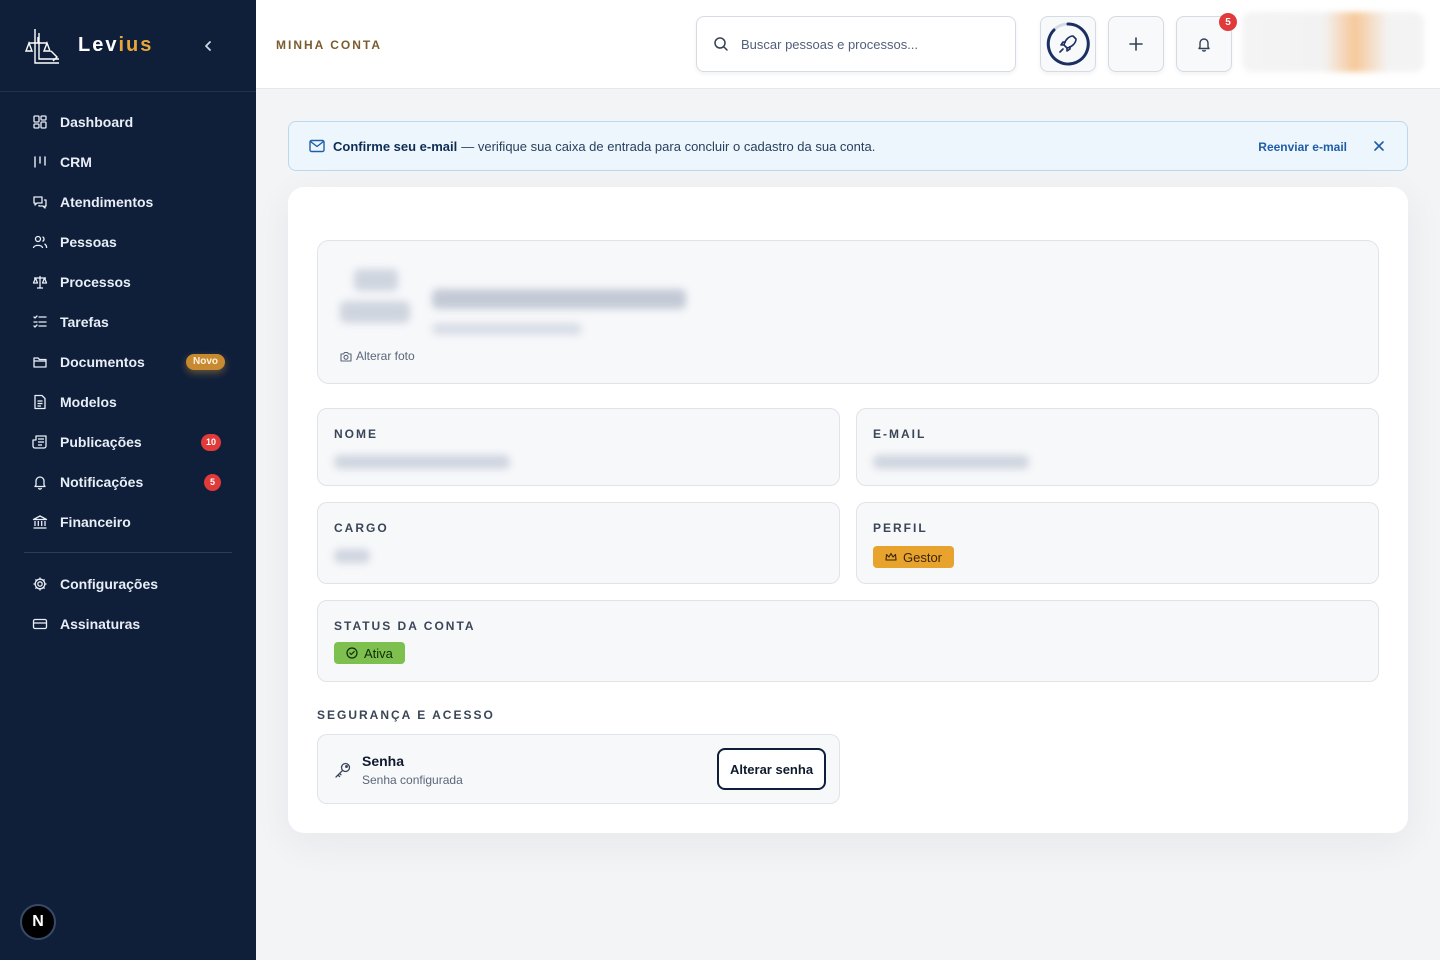 This screenshot has height=960, width=1440. What do you see at coordinates (40, 122) in the screenshot?
I see `dashboard-icon` at bounding box center [40, 122].